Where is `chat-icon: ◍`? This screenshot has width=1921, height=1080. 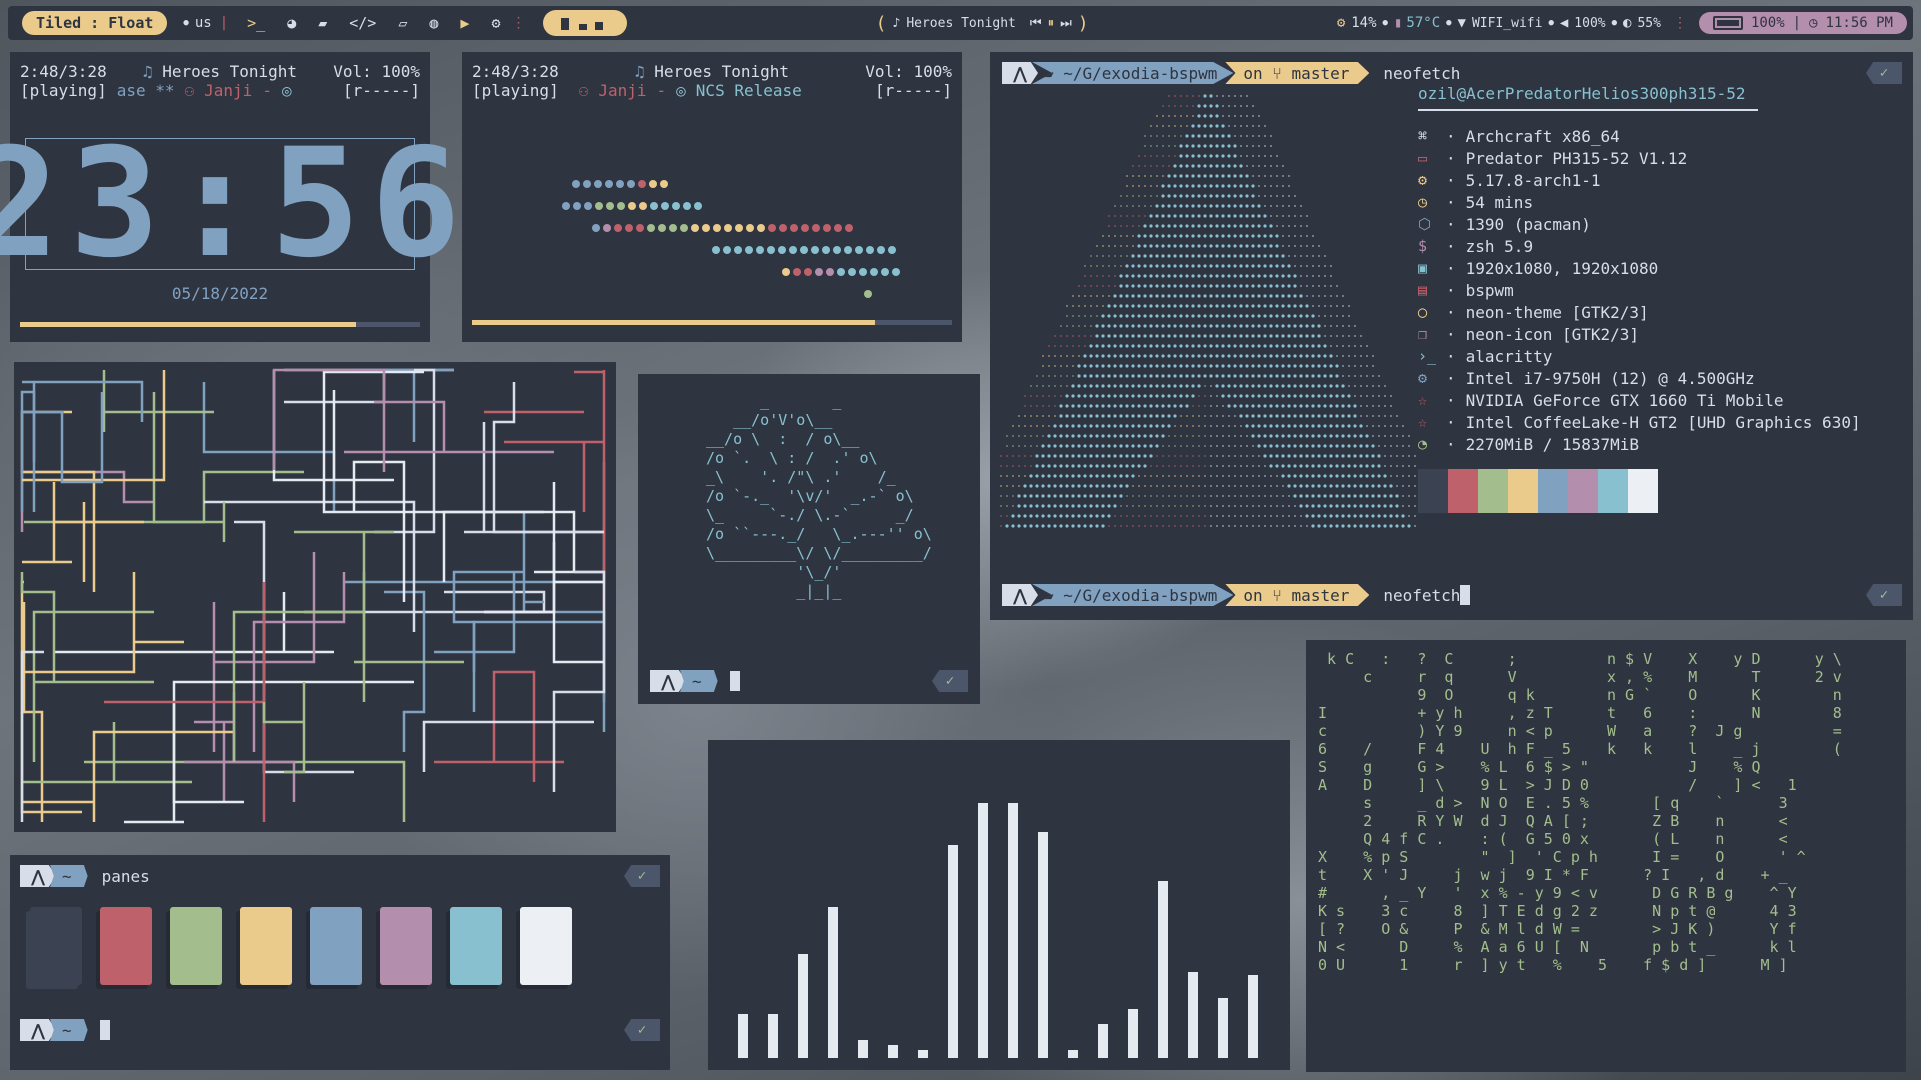
chat-icon: ◍ is located at coordinates (433, 23).